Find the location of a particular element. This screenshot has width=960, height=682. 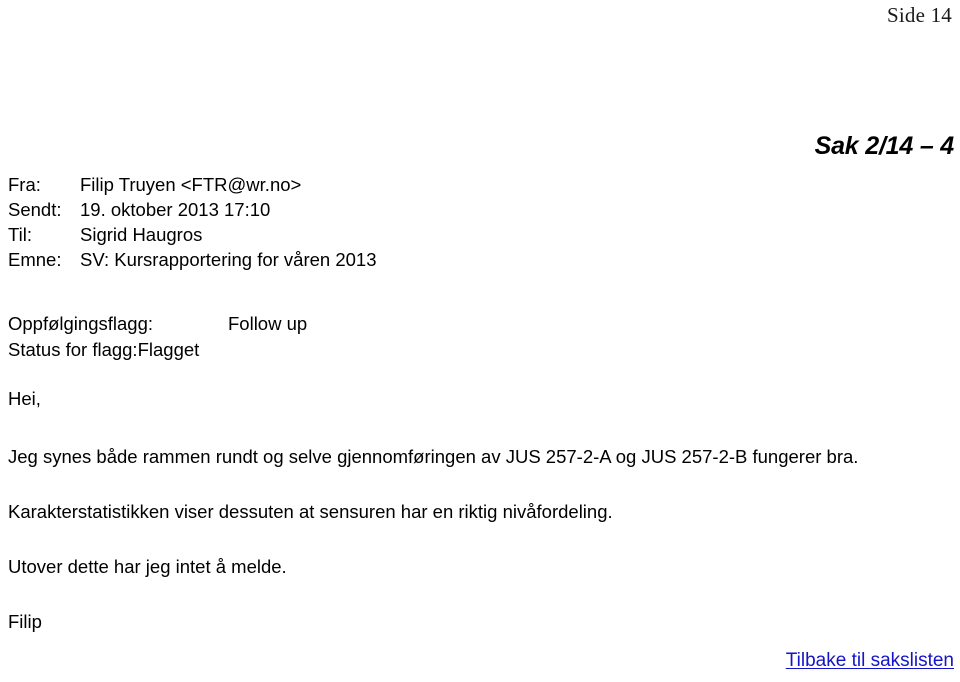

email-header-label-to: Til: is located at coordinates (20, 234).